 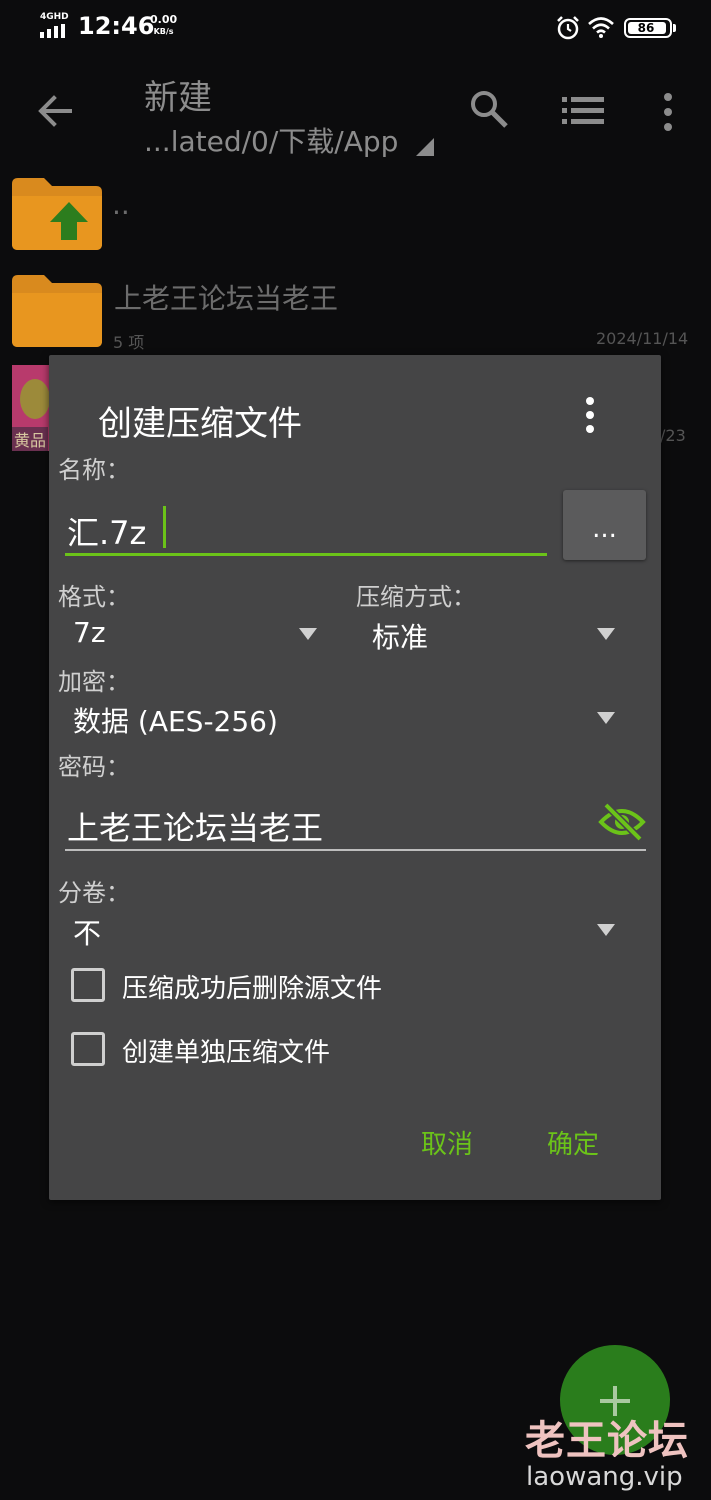 I want to click on battery-level: 86, so click(x=646, y=28).